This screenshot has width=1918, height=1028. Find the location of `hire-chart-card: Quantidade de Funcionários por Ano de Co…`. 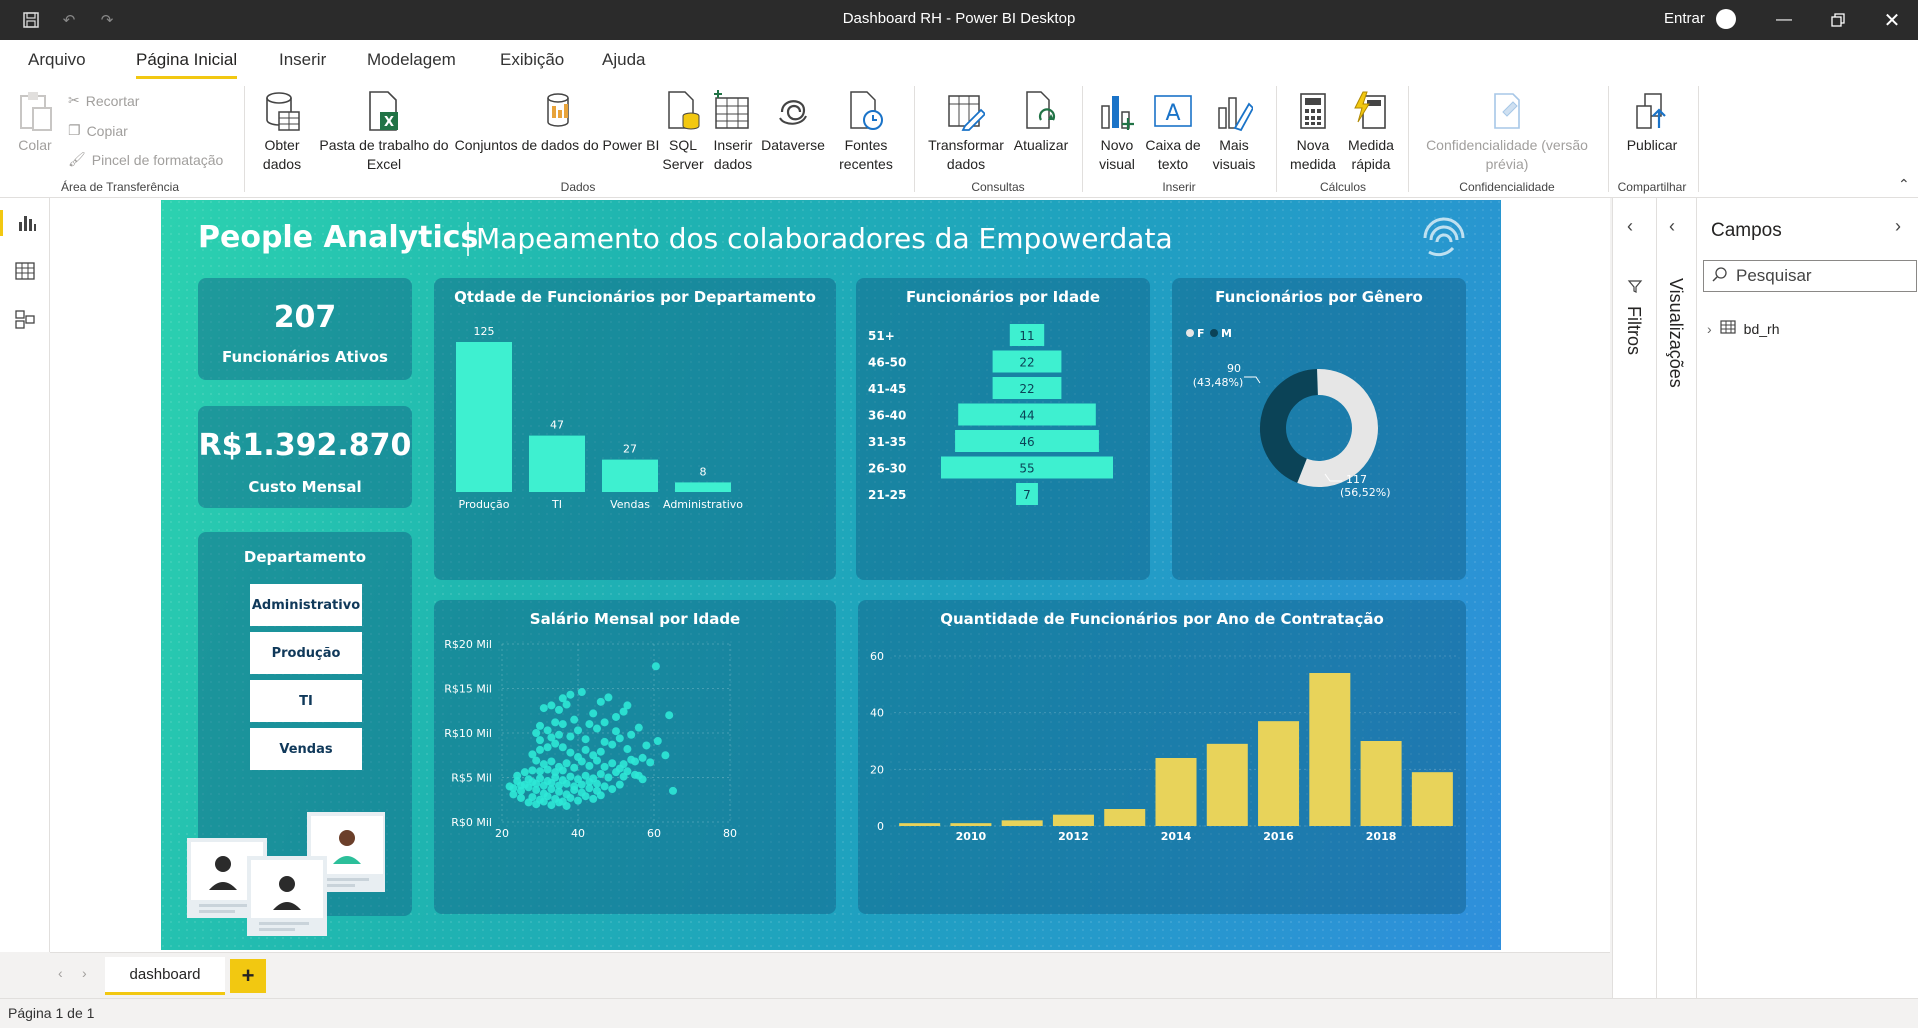

hire-chart-card: Quantidade de Funcionários por Ano de Co… is located at coordinates (1162, 757).